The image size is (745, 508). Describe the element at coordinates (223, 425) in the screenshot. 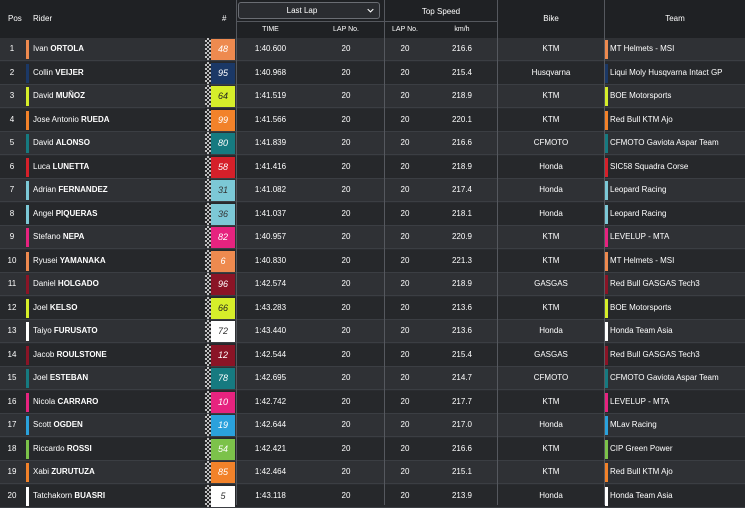

I see `rider-number-badge: 19` at that location.